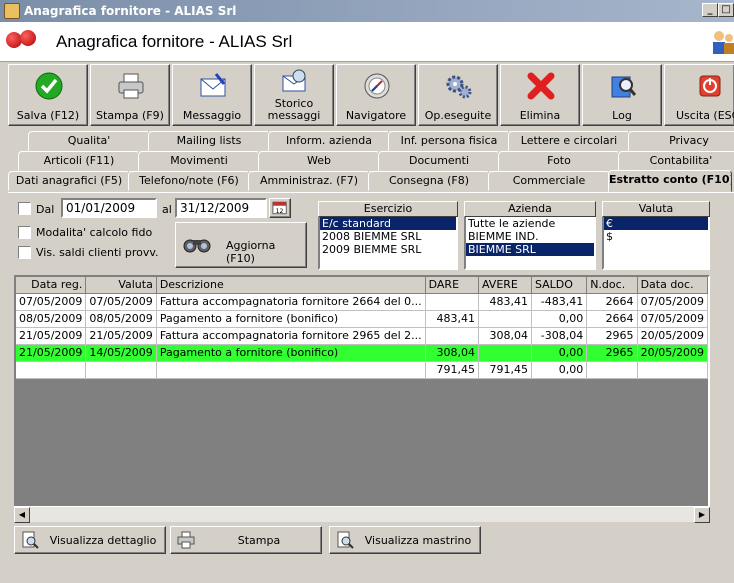 The image size is (734, 583). Describe the element at coordinates (294, 95) in the screenshot. I see `message-history-button: Storico messaggi` at that location.